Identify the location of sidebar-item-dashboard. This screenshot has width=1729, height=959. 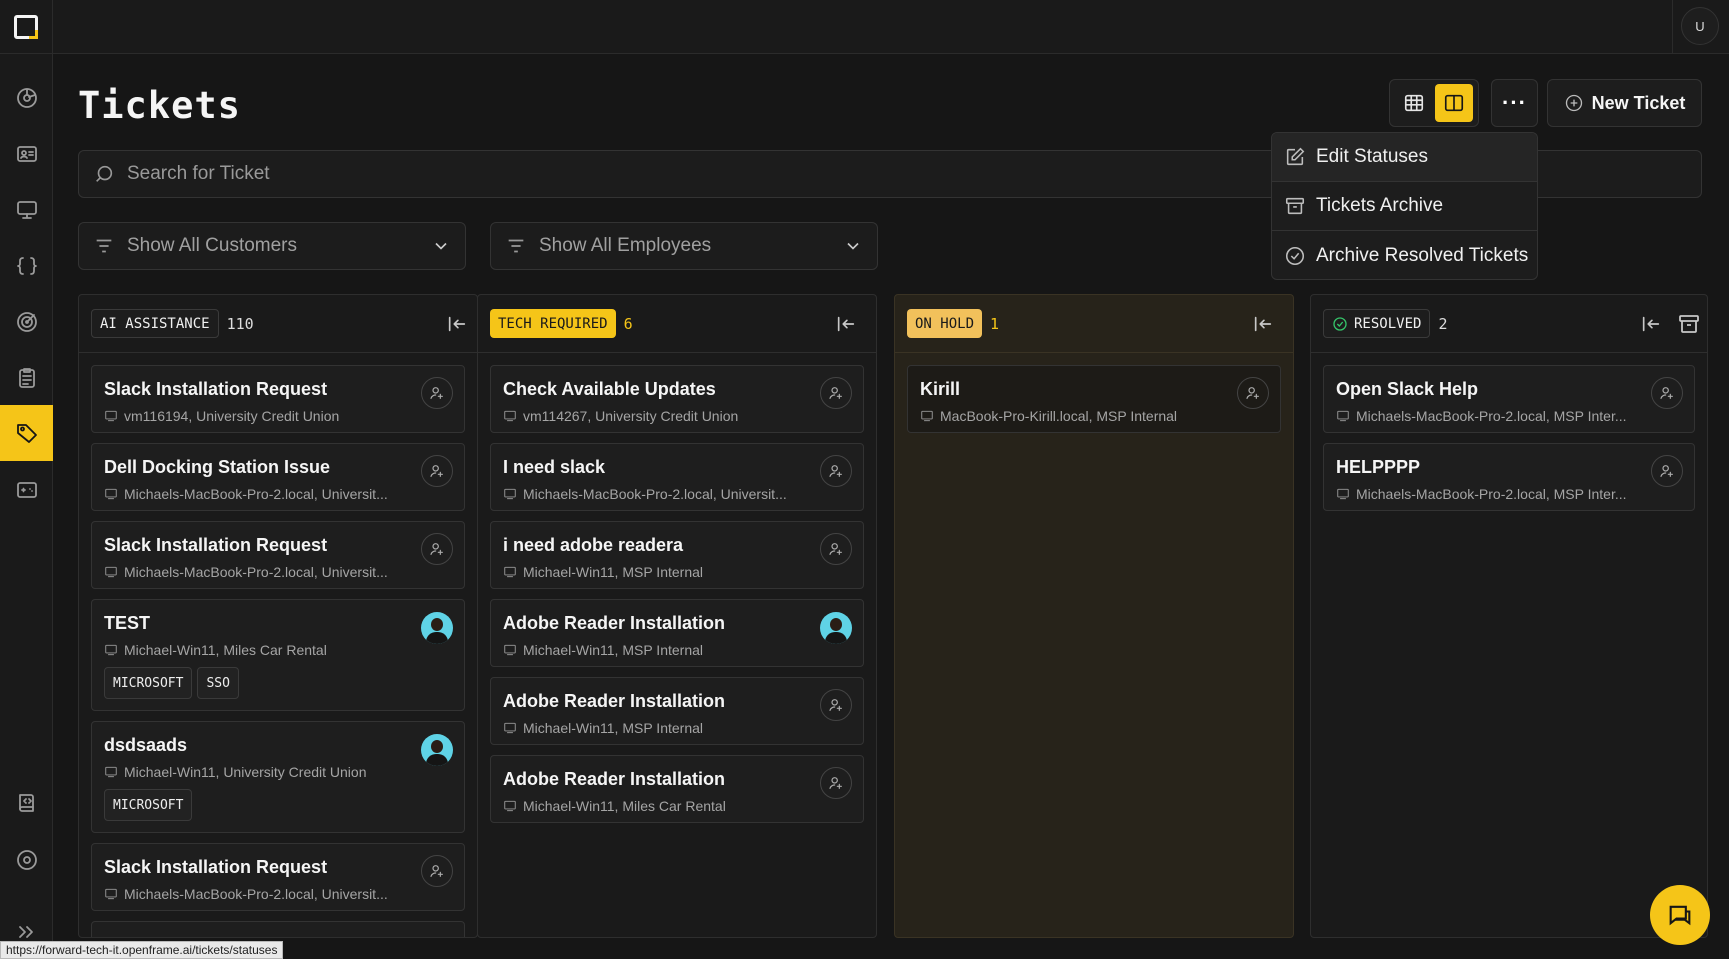
(26, 98).